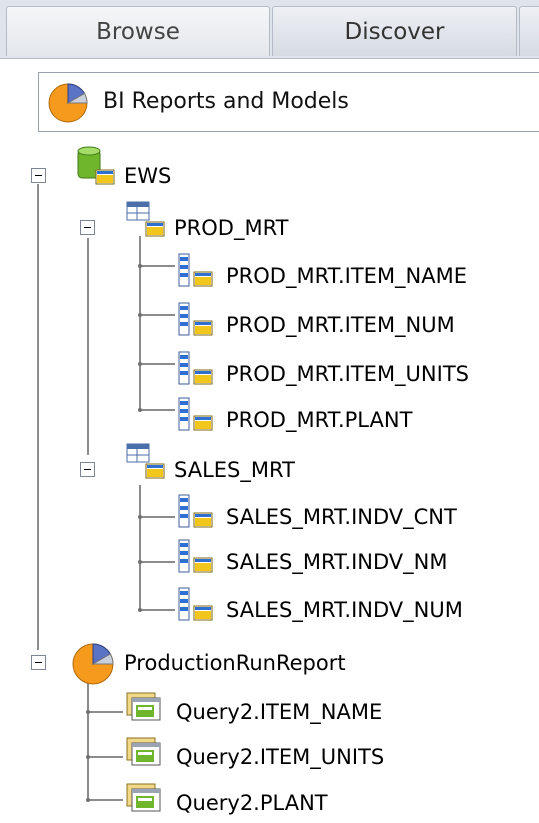 Image resolution: width=539 pixels, height=823 pixels. What do you see at coordinates (340, 325) in the screenshot?
I see `tree-node-label: PROD_MRT.ITEM_NUM` at bounding box center [340, 325].